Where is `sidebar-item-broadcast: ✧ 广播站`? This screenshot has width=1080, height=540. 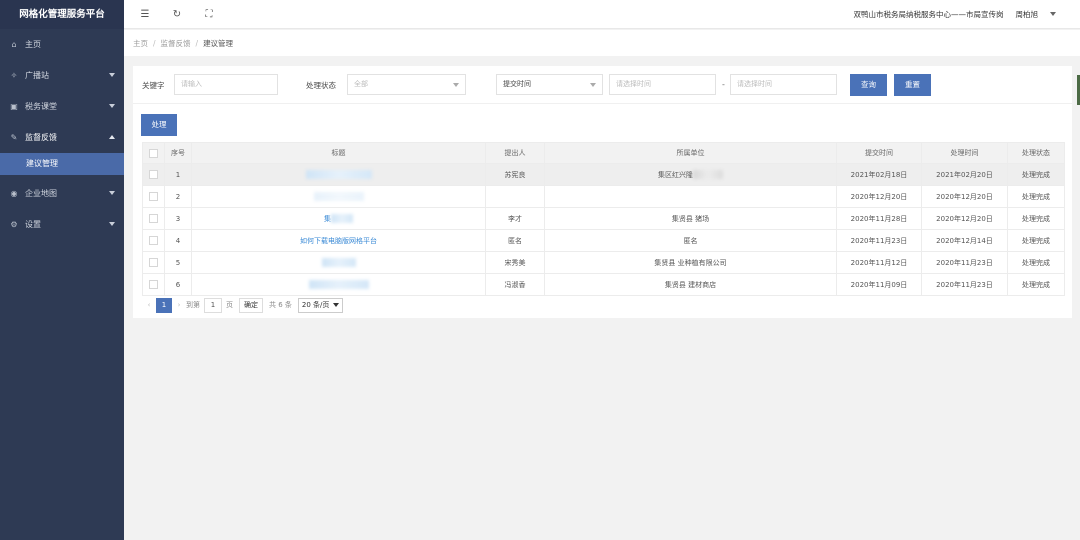 sidebar-item-broadcast: ✧ 广播站 is located at coordinates (62, 75).